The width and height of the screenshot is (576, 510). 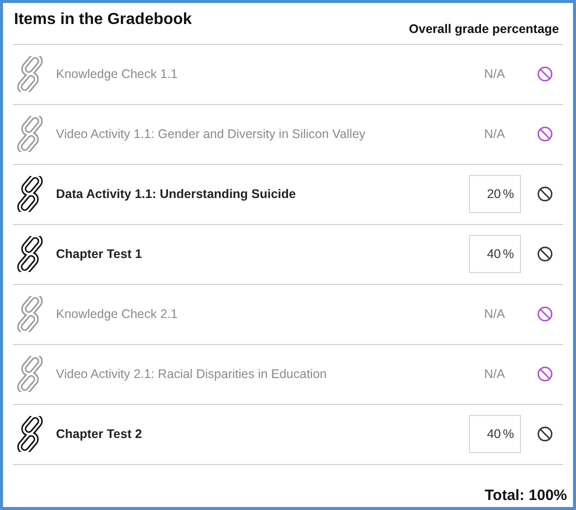 What do you see at coordinates (103, 20) in the screenshot?
I see `section-title: Items in the Gradebook` at bounding box center [103, 20].